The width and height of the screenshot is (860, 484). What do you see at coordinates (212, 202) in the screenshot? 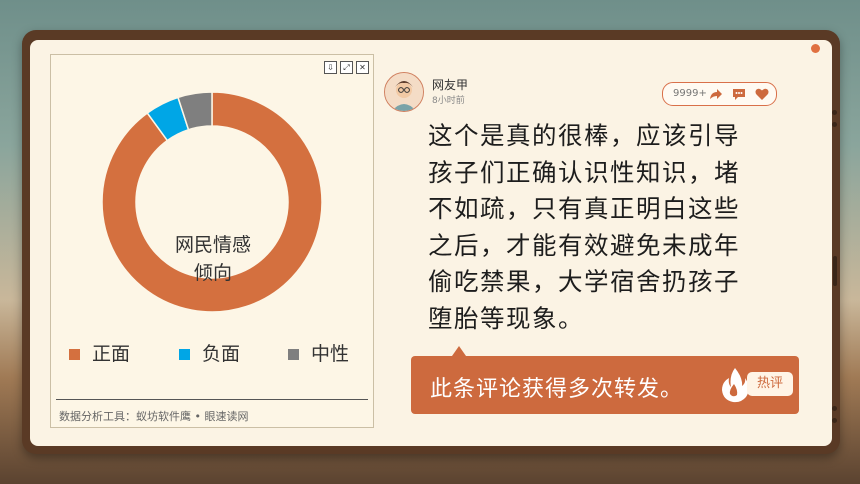
I see `donut-chart` at bounding box center [212, 202].